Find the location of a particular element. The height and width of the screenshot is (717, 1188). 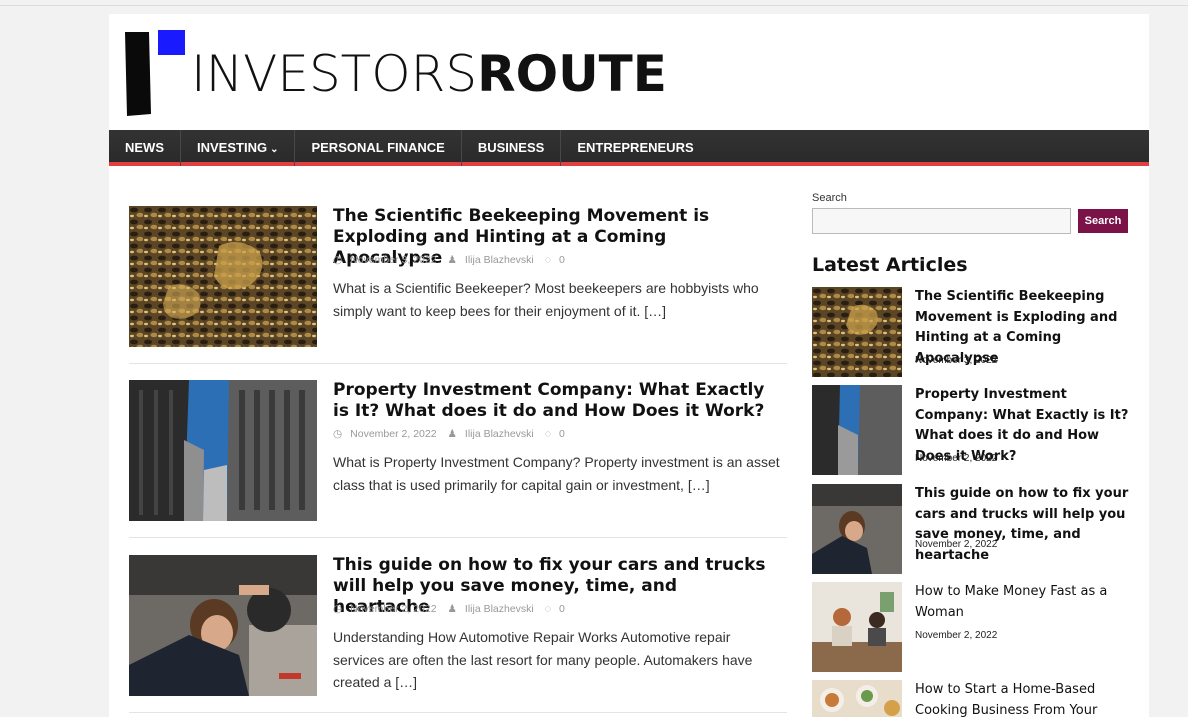

search-button: Search is located at coordinates (1103, 221).